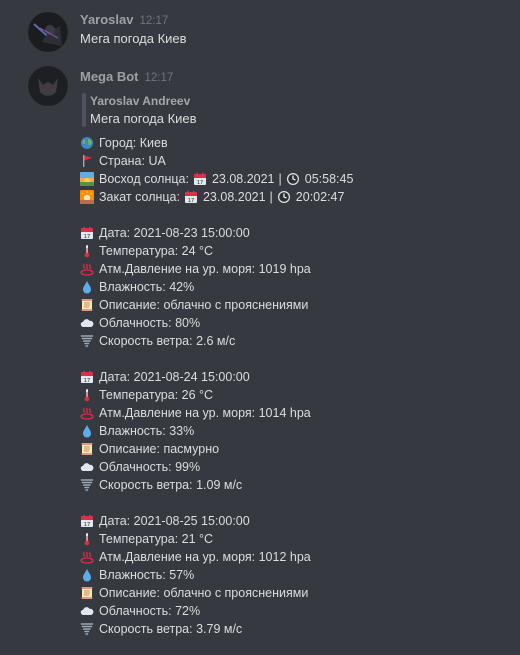  I want to click on forecast-humidity-text: Влажность: 57%, so click(147, 575).